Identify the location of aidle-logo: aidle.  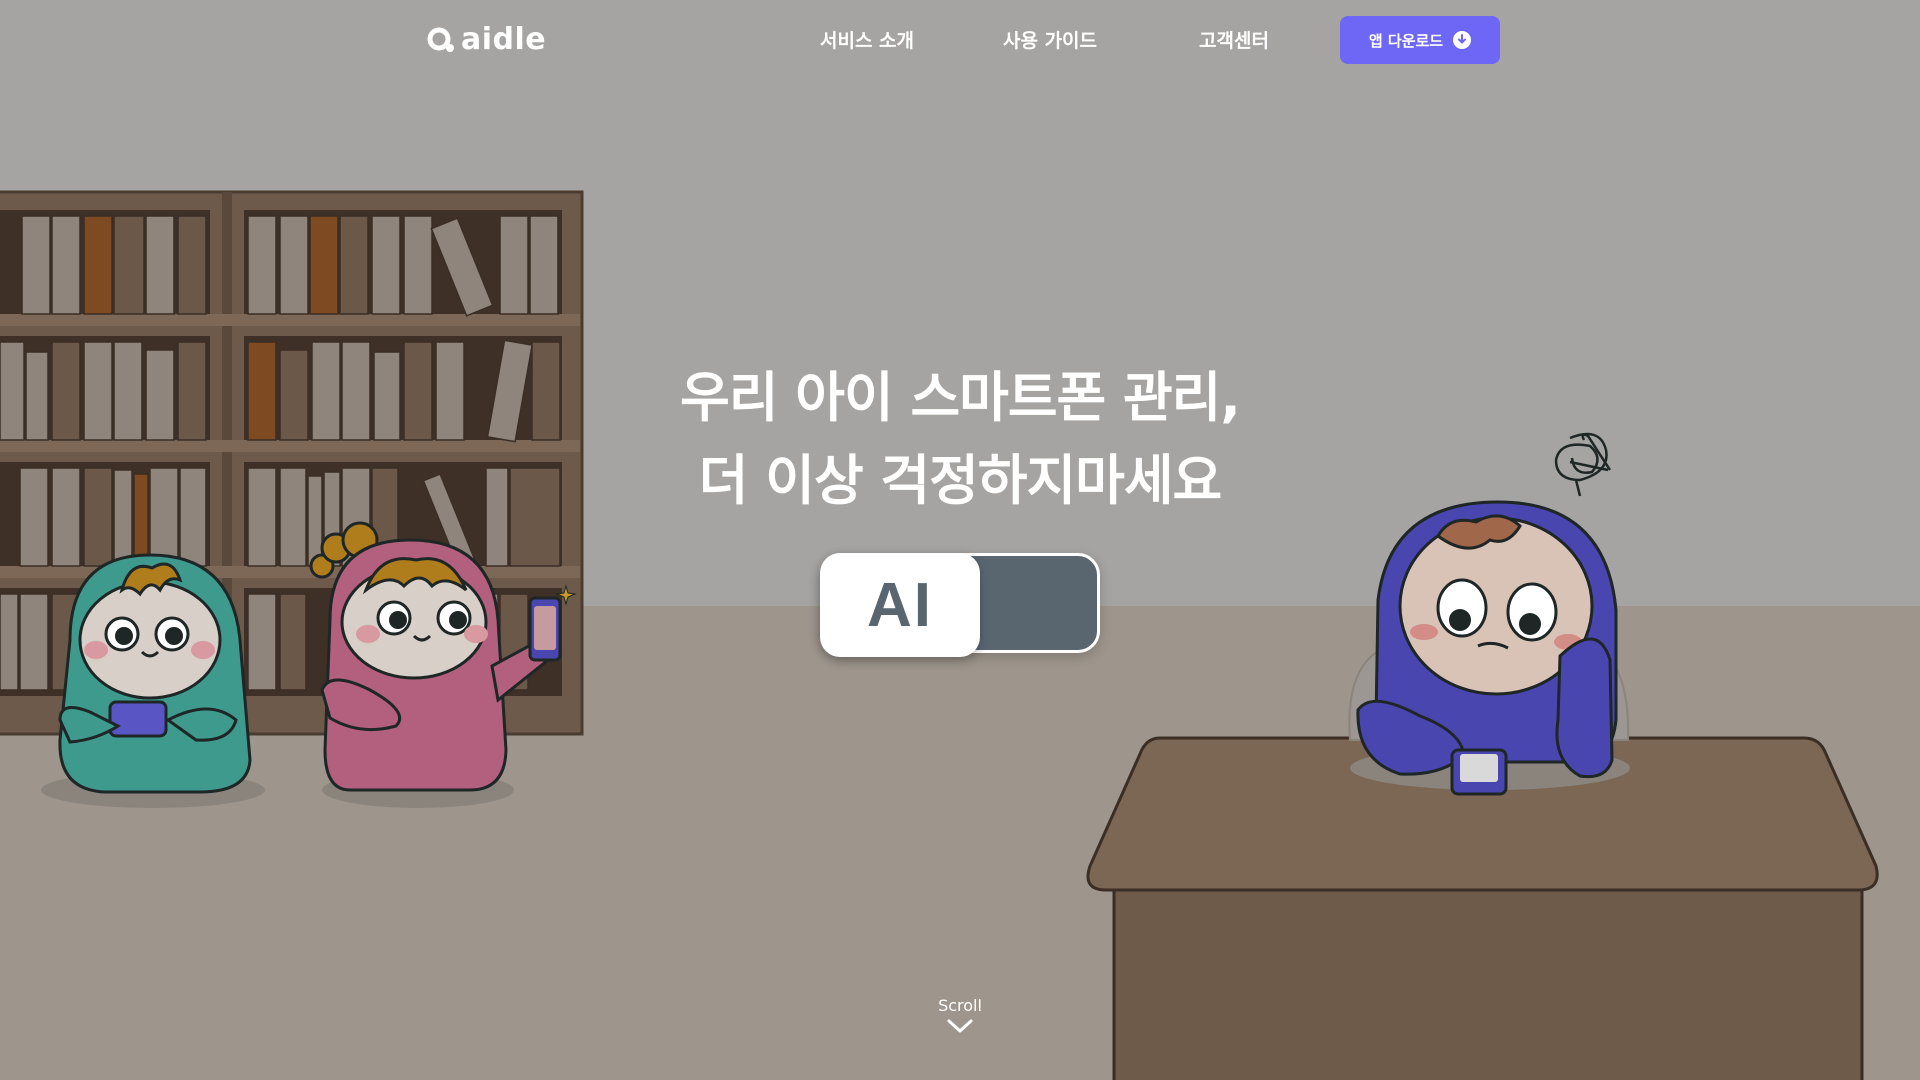
(486, 39).